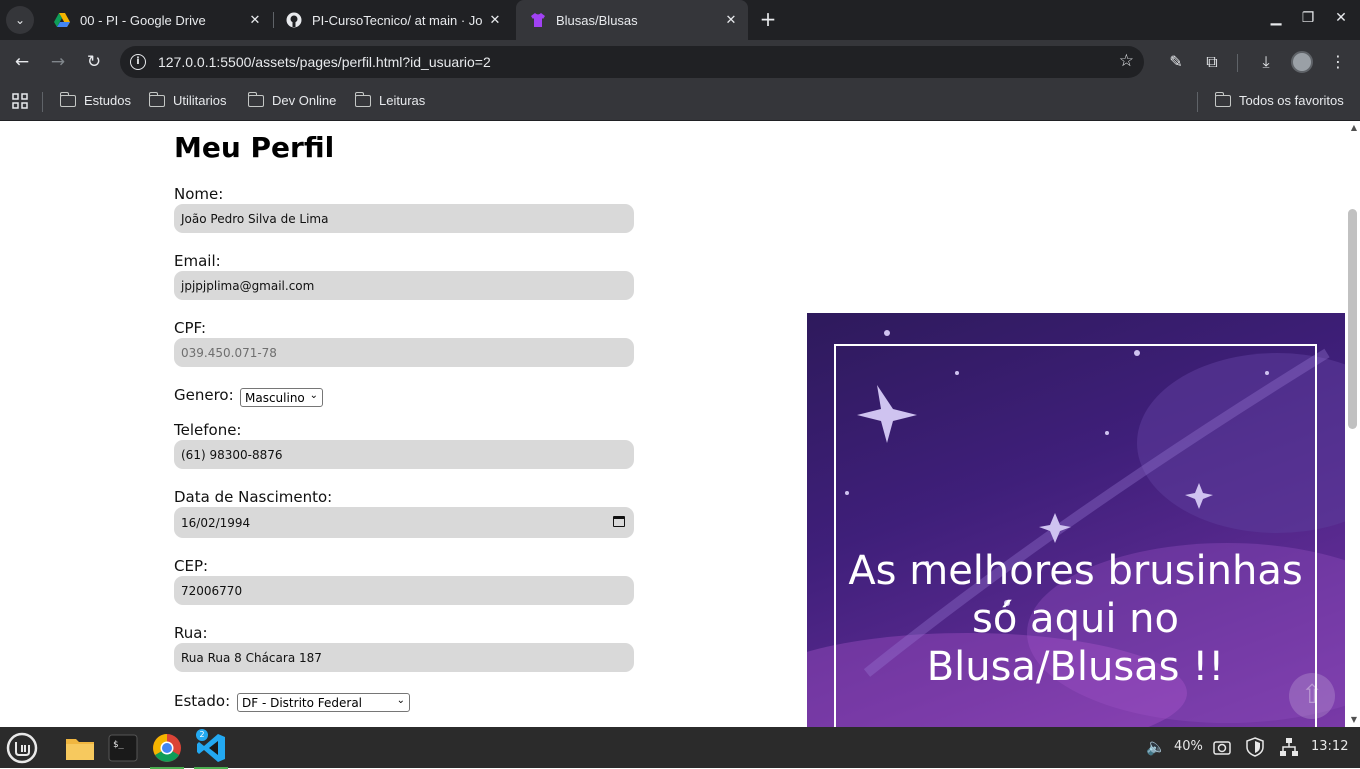  I want to click on bookmark-estudos: Estudos, so click(95, 99).